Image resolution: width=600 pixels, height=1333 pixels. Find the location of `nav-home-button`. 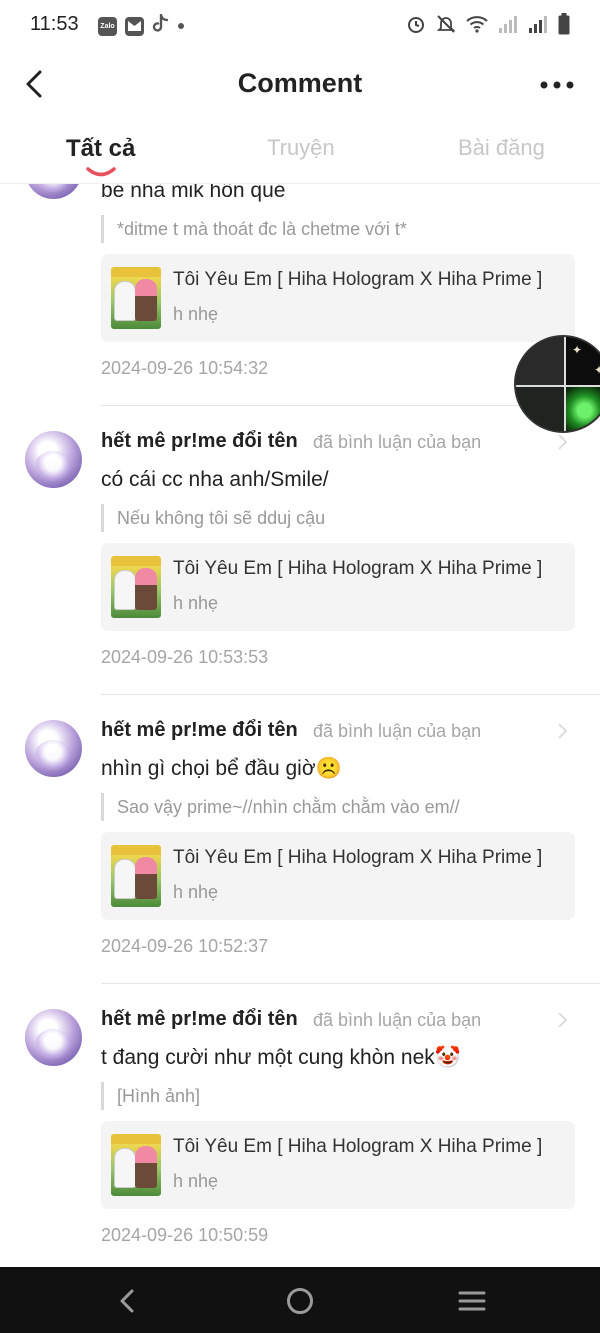

nav-home-button is located at coordinates (300, 1301).